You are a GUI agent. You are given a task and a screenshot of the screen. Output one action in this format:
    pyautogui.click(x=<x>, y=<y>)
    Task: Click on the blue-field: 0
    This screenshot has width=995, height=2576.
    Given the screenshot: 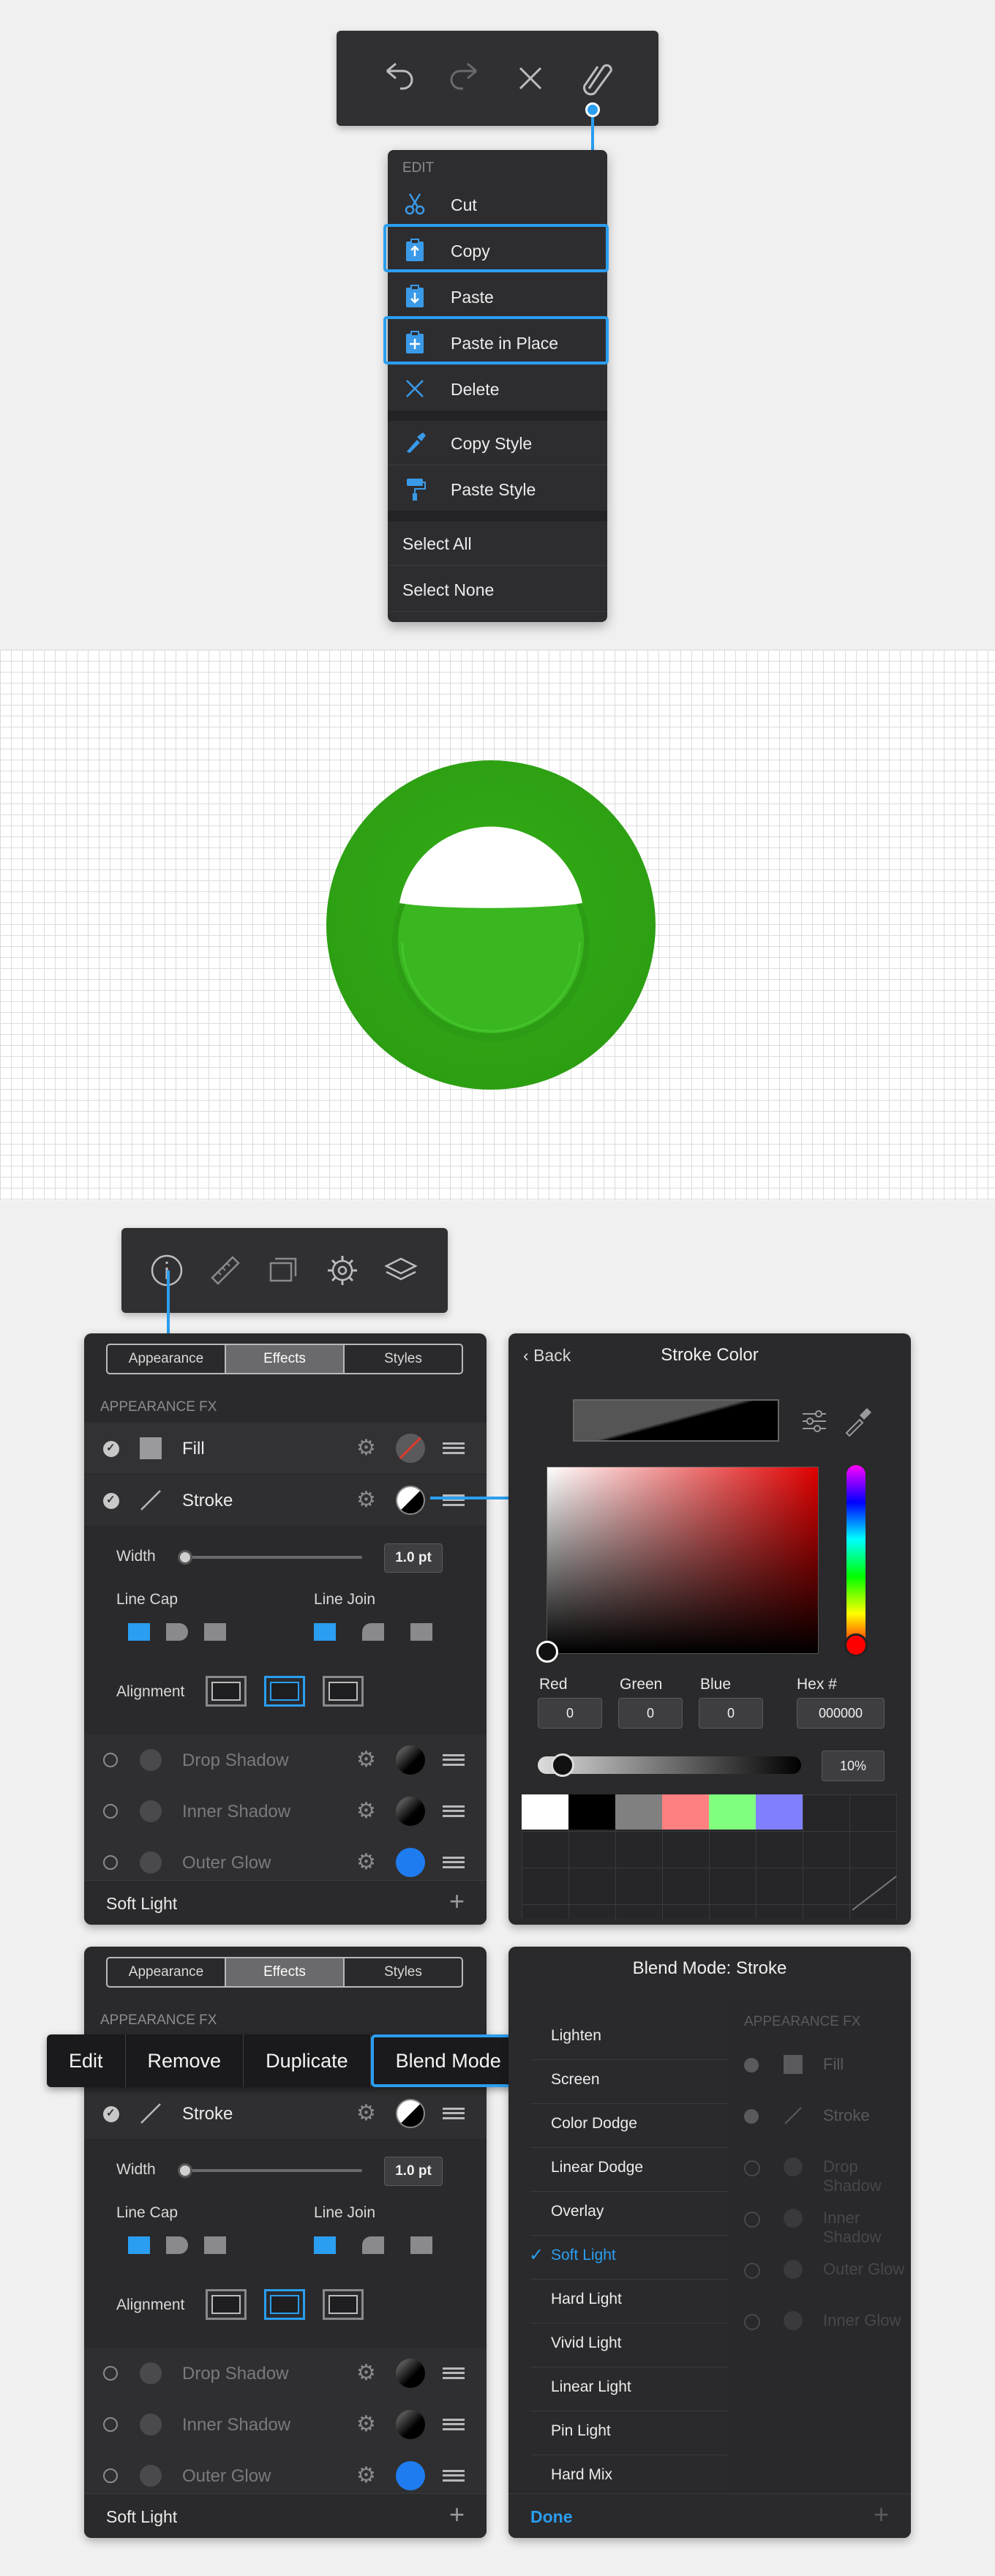 What is the action you would take?
    pyautogui.click(x=731, y=1713)
    